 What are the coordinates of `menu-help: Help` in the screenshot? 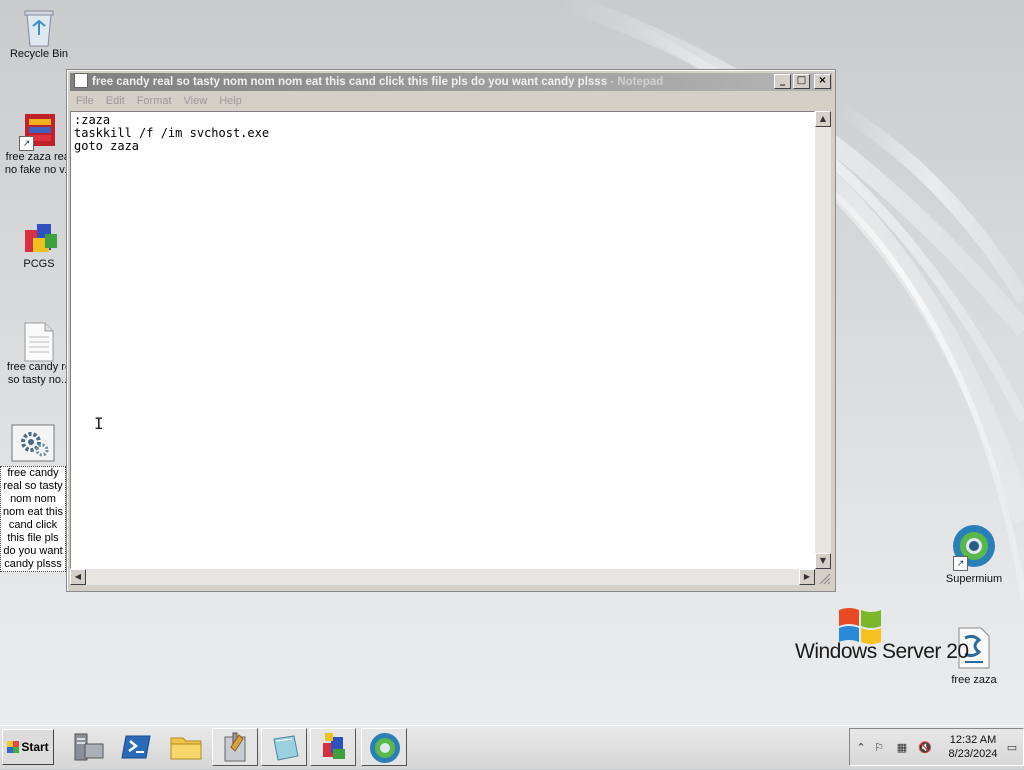 It's located at (230, 101).